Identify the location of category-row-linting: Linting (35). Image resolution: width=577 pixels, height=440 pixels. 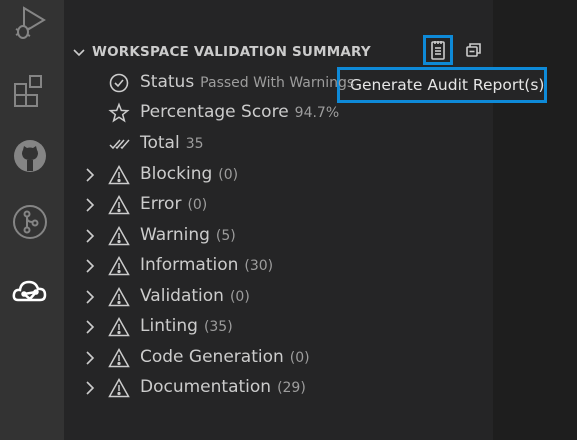
(278, 327).